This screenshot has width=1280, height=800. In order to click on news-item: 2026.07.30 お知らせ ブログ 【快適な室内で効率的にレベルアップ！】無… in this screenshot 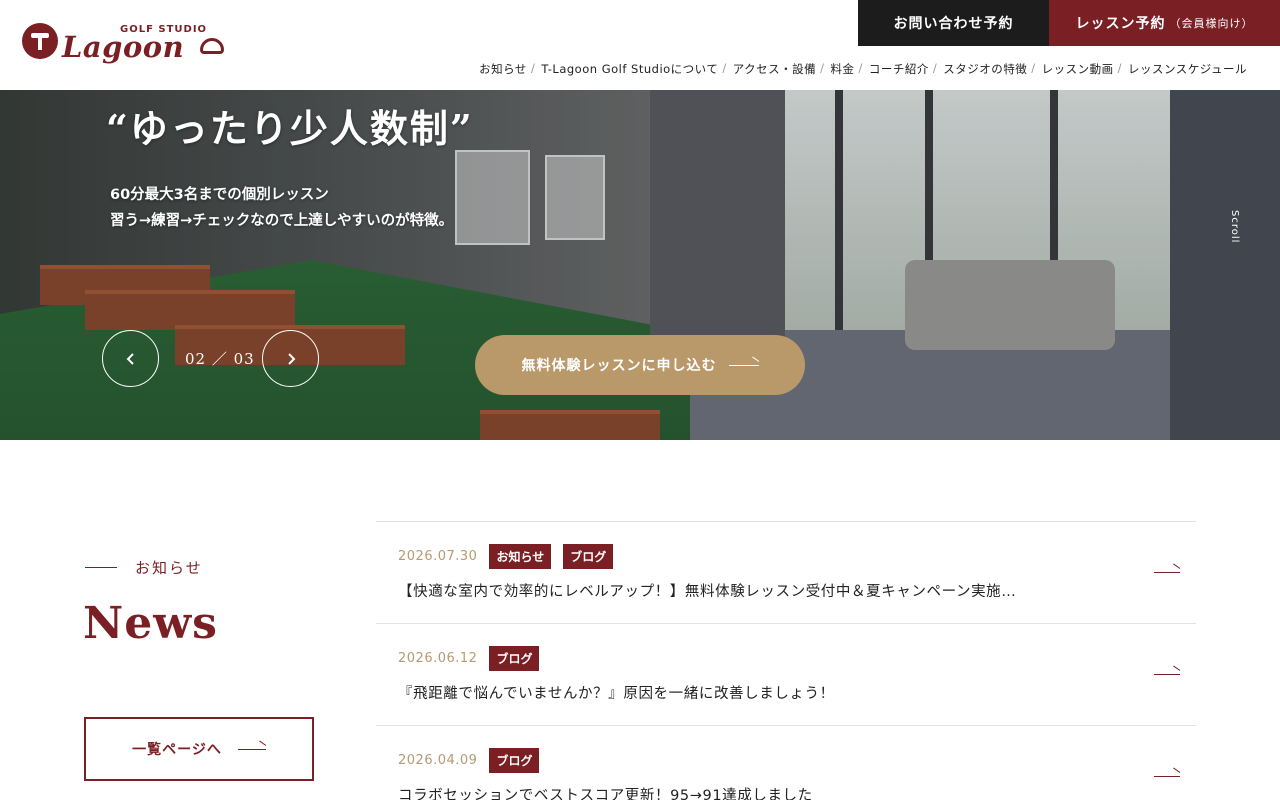, I will do `click(786, 572)`.